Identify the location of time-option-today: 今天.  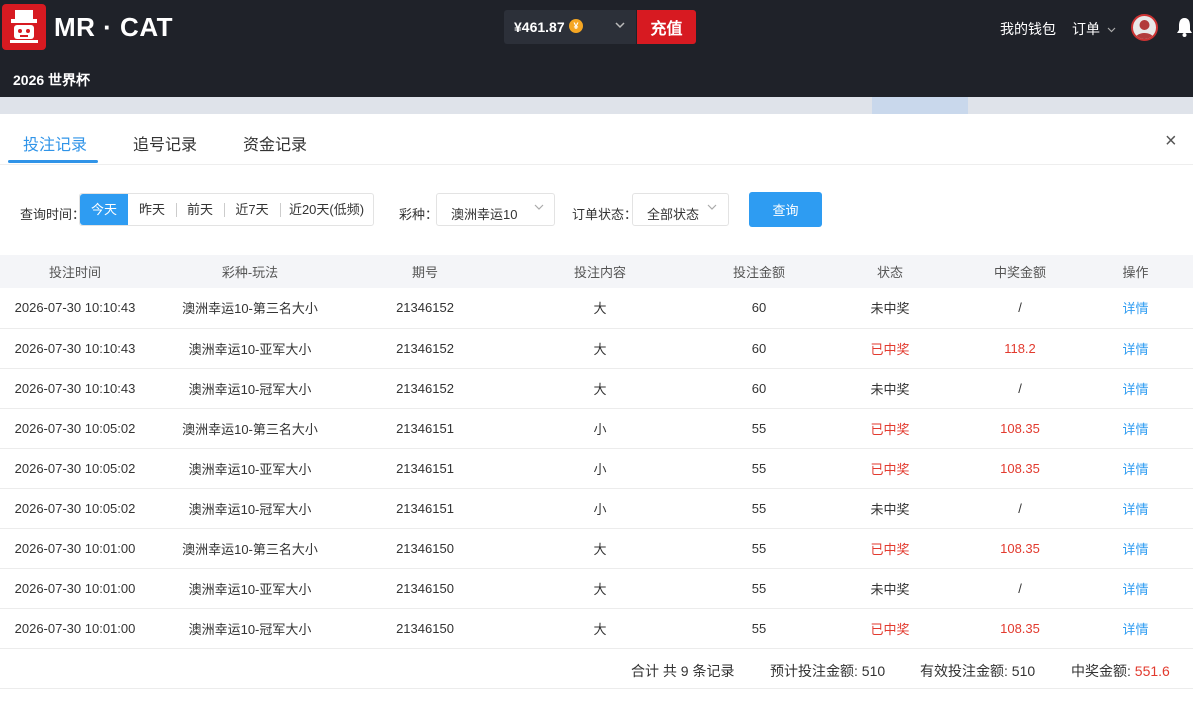
(104, 209).